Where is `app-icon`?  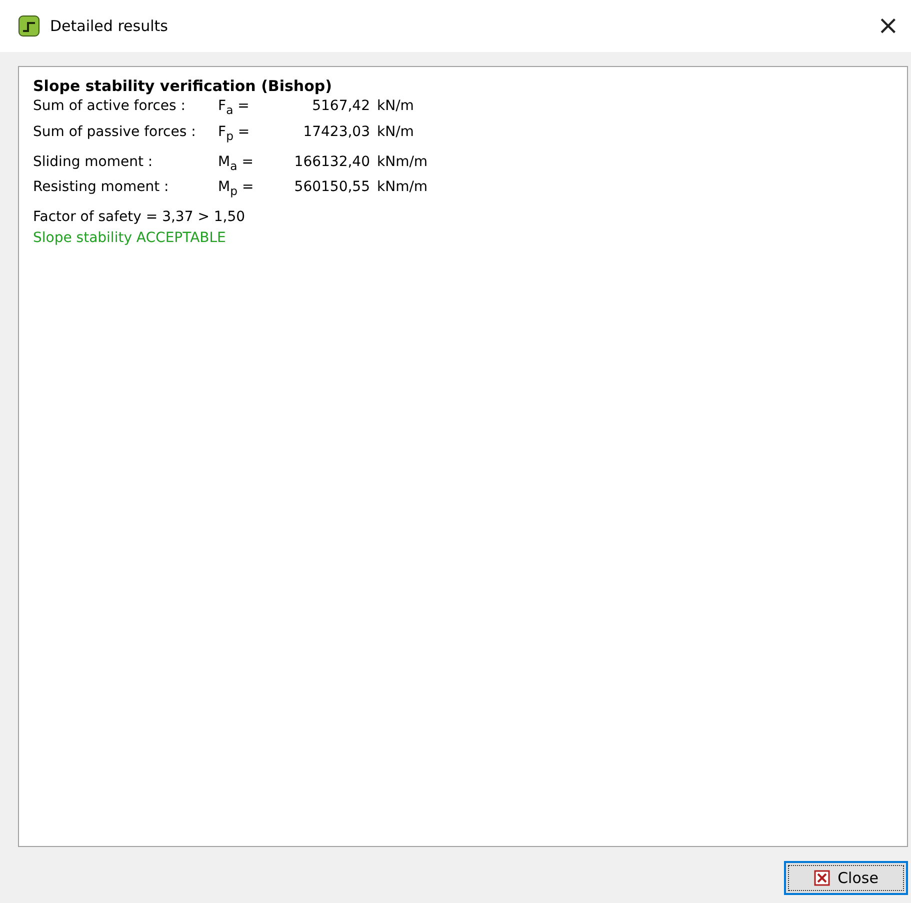
app-icon is located at coordinates (29, 26).